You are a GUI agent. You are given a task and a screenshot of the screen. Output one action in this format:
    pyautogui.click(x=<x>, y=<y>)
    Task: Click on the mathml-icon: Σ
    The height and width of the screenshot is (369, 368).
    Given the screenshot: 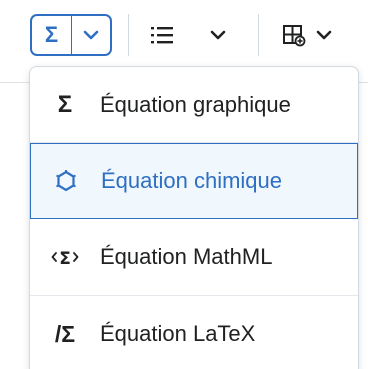 What is the action you would take?
    pyautogui.click(x=65, y=257)
    